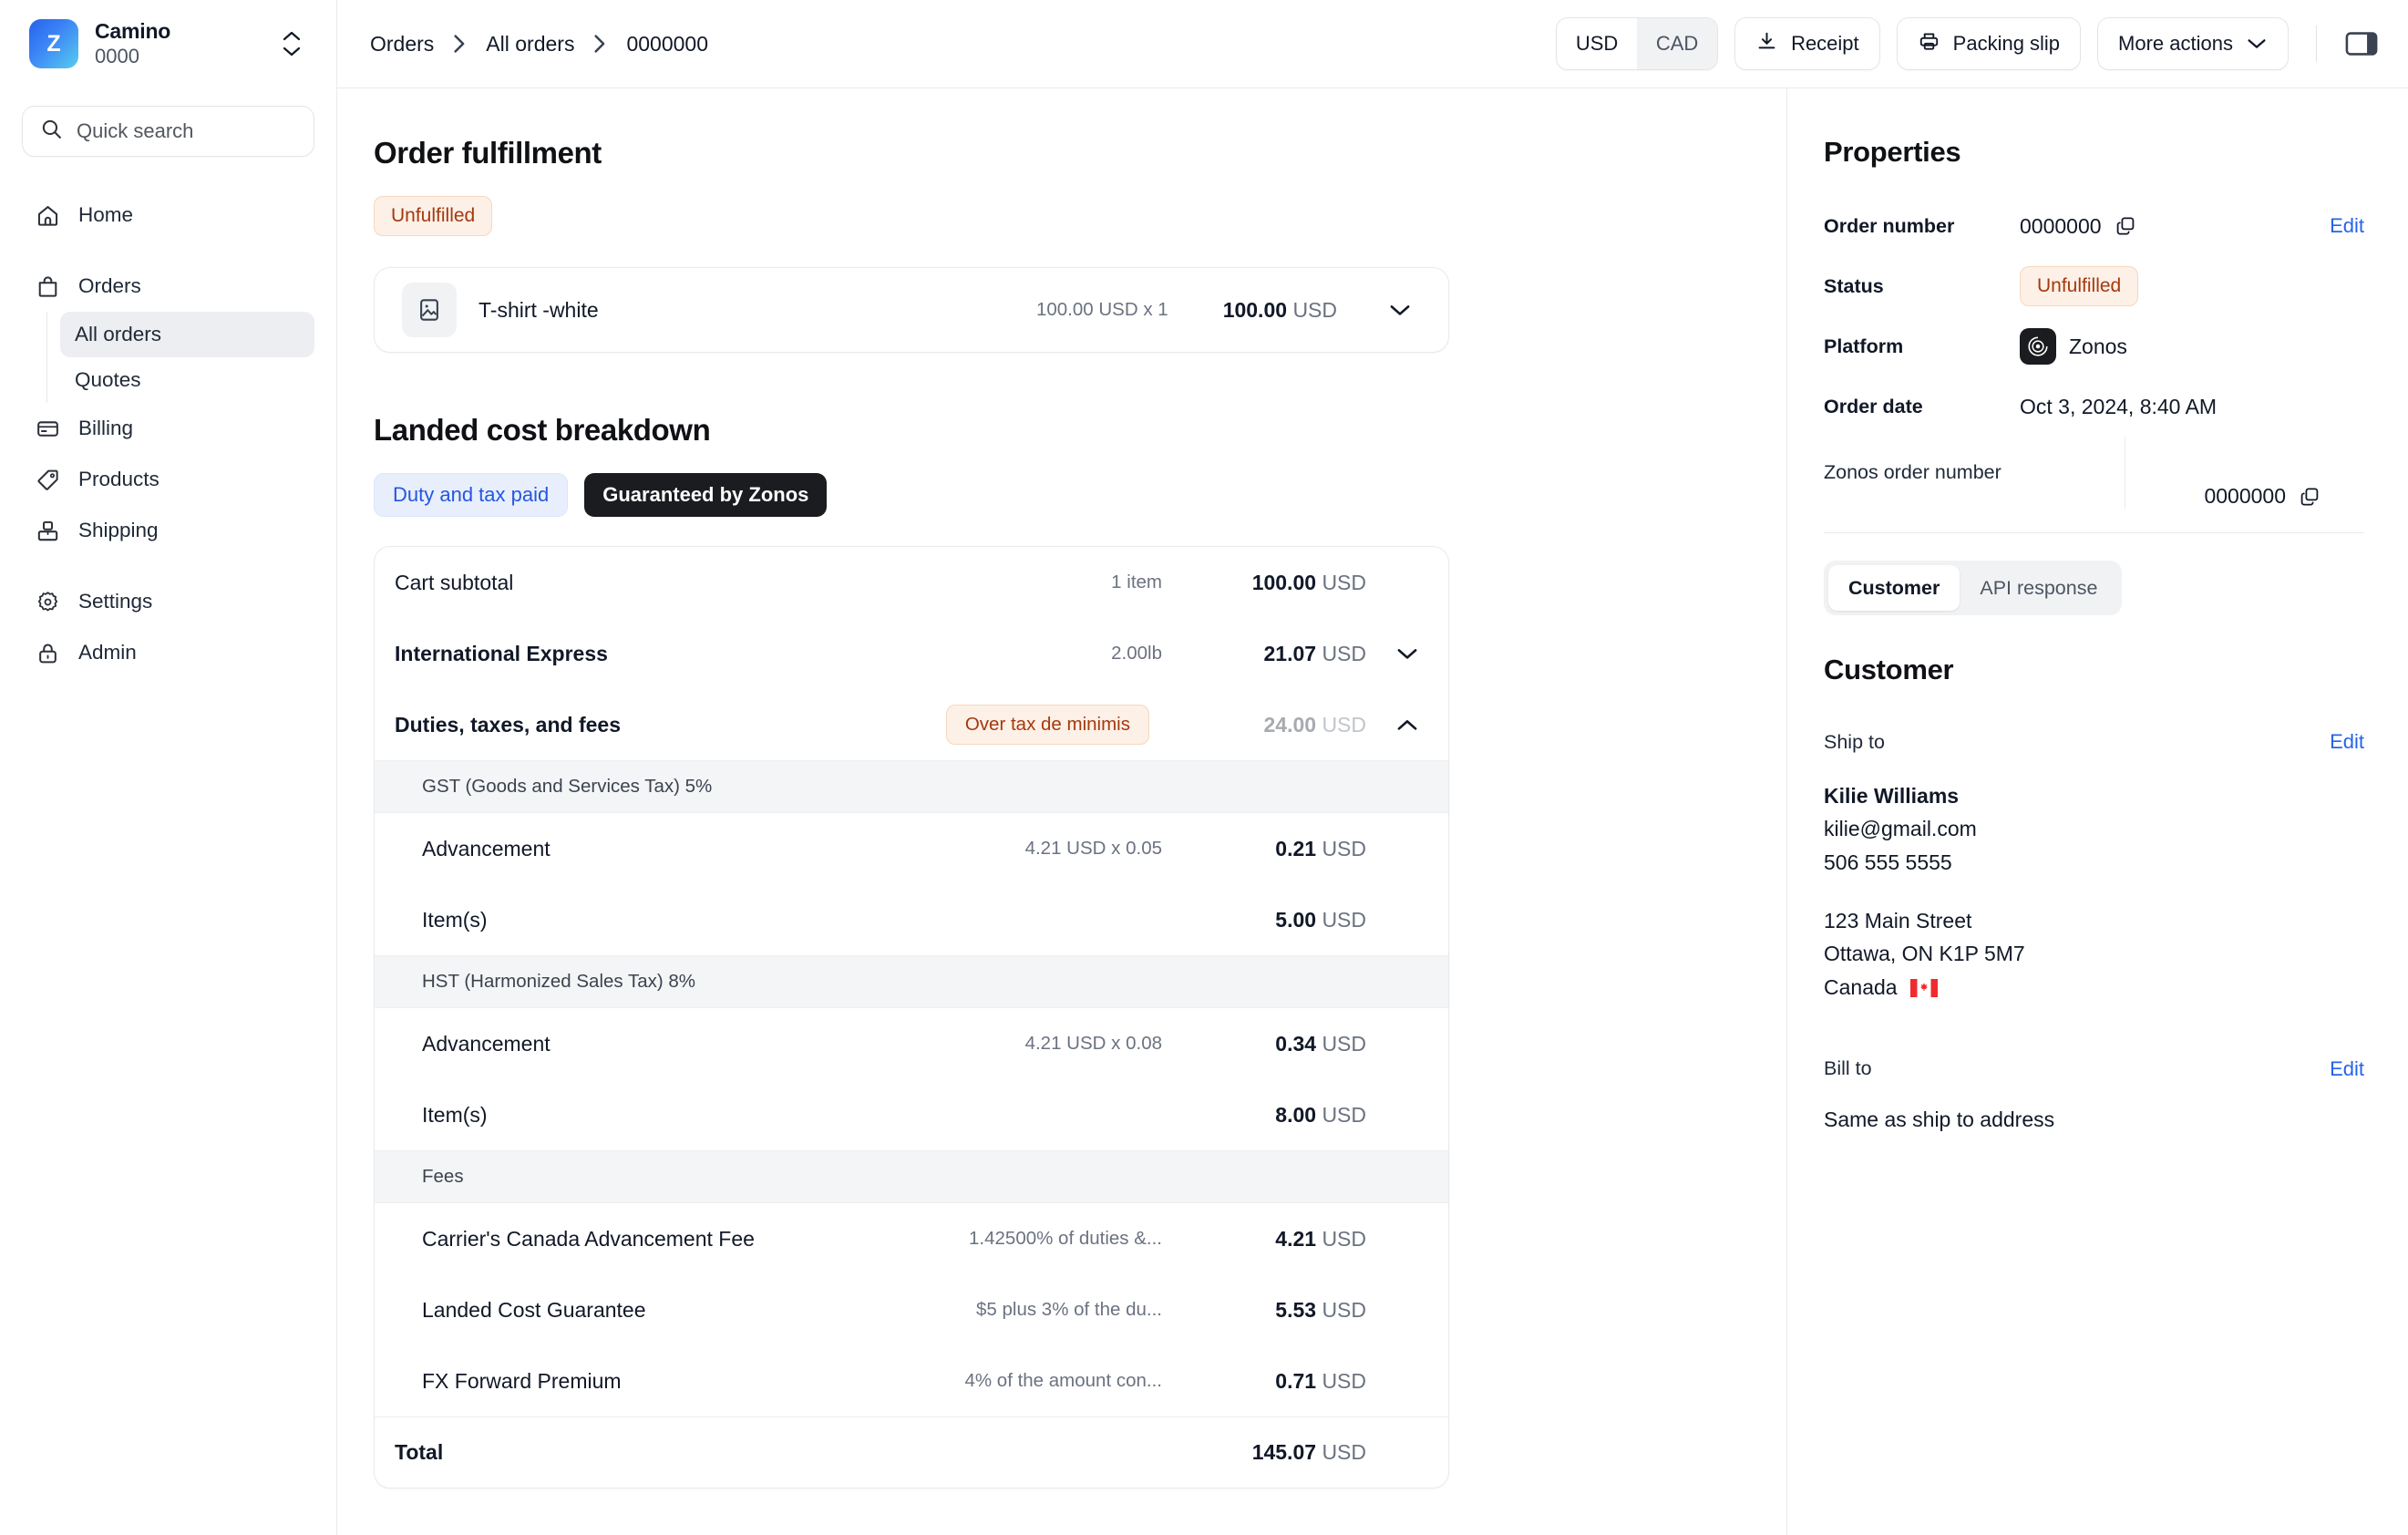  What do you see at coordinates (443, 1176) in the screenshot?
I see `group-header-label: Fees` at bounding box center [443, 1176].